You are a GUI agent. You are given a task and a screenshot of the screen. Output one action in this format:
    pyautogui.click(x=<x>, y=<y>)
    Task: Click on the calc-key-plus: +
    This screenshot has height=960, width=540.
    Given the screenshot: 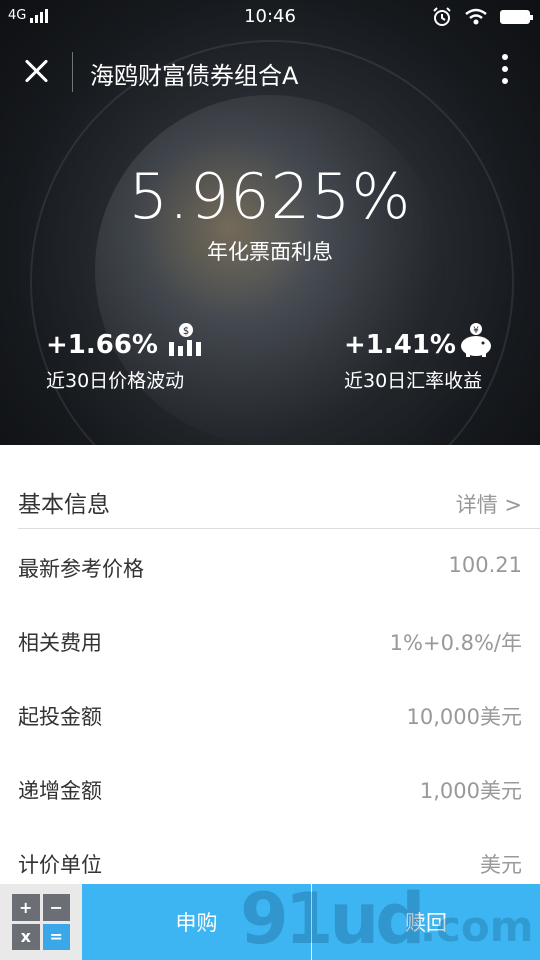 What is the action you would take?
    pyautogui.click(x=26, y=907)
    